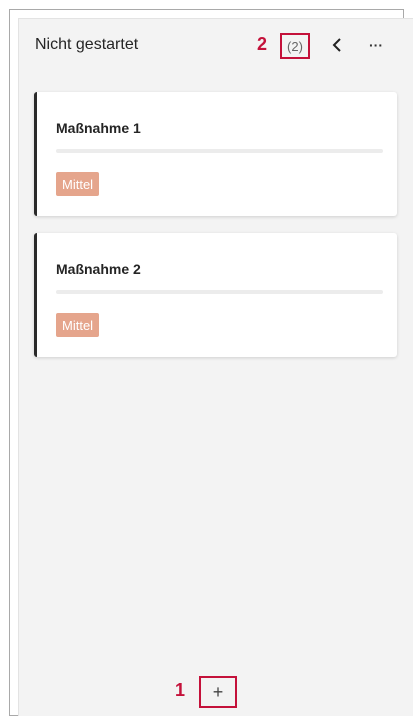  Describe the element at coordinates (295, 46) in the screenshot. I see `item-count: (2)` at that location.